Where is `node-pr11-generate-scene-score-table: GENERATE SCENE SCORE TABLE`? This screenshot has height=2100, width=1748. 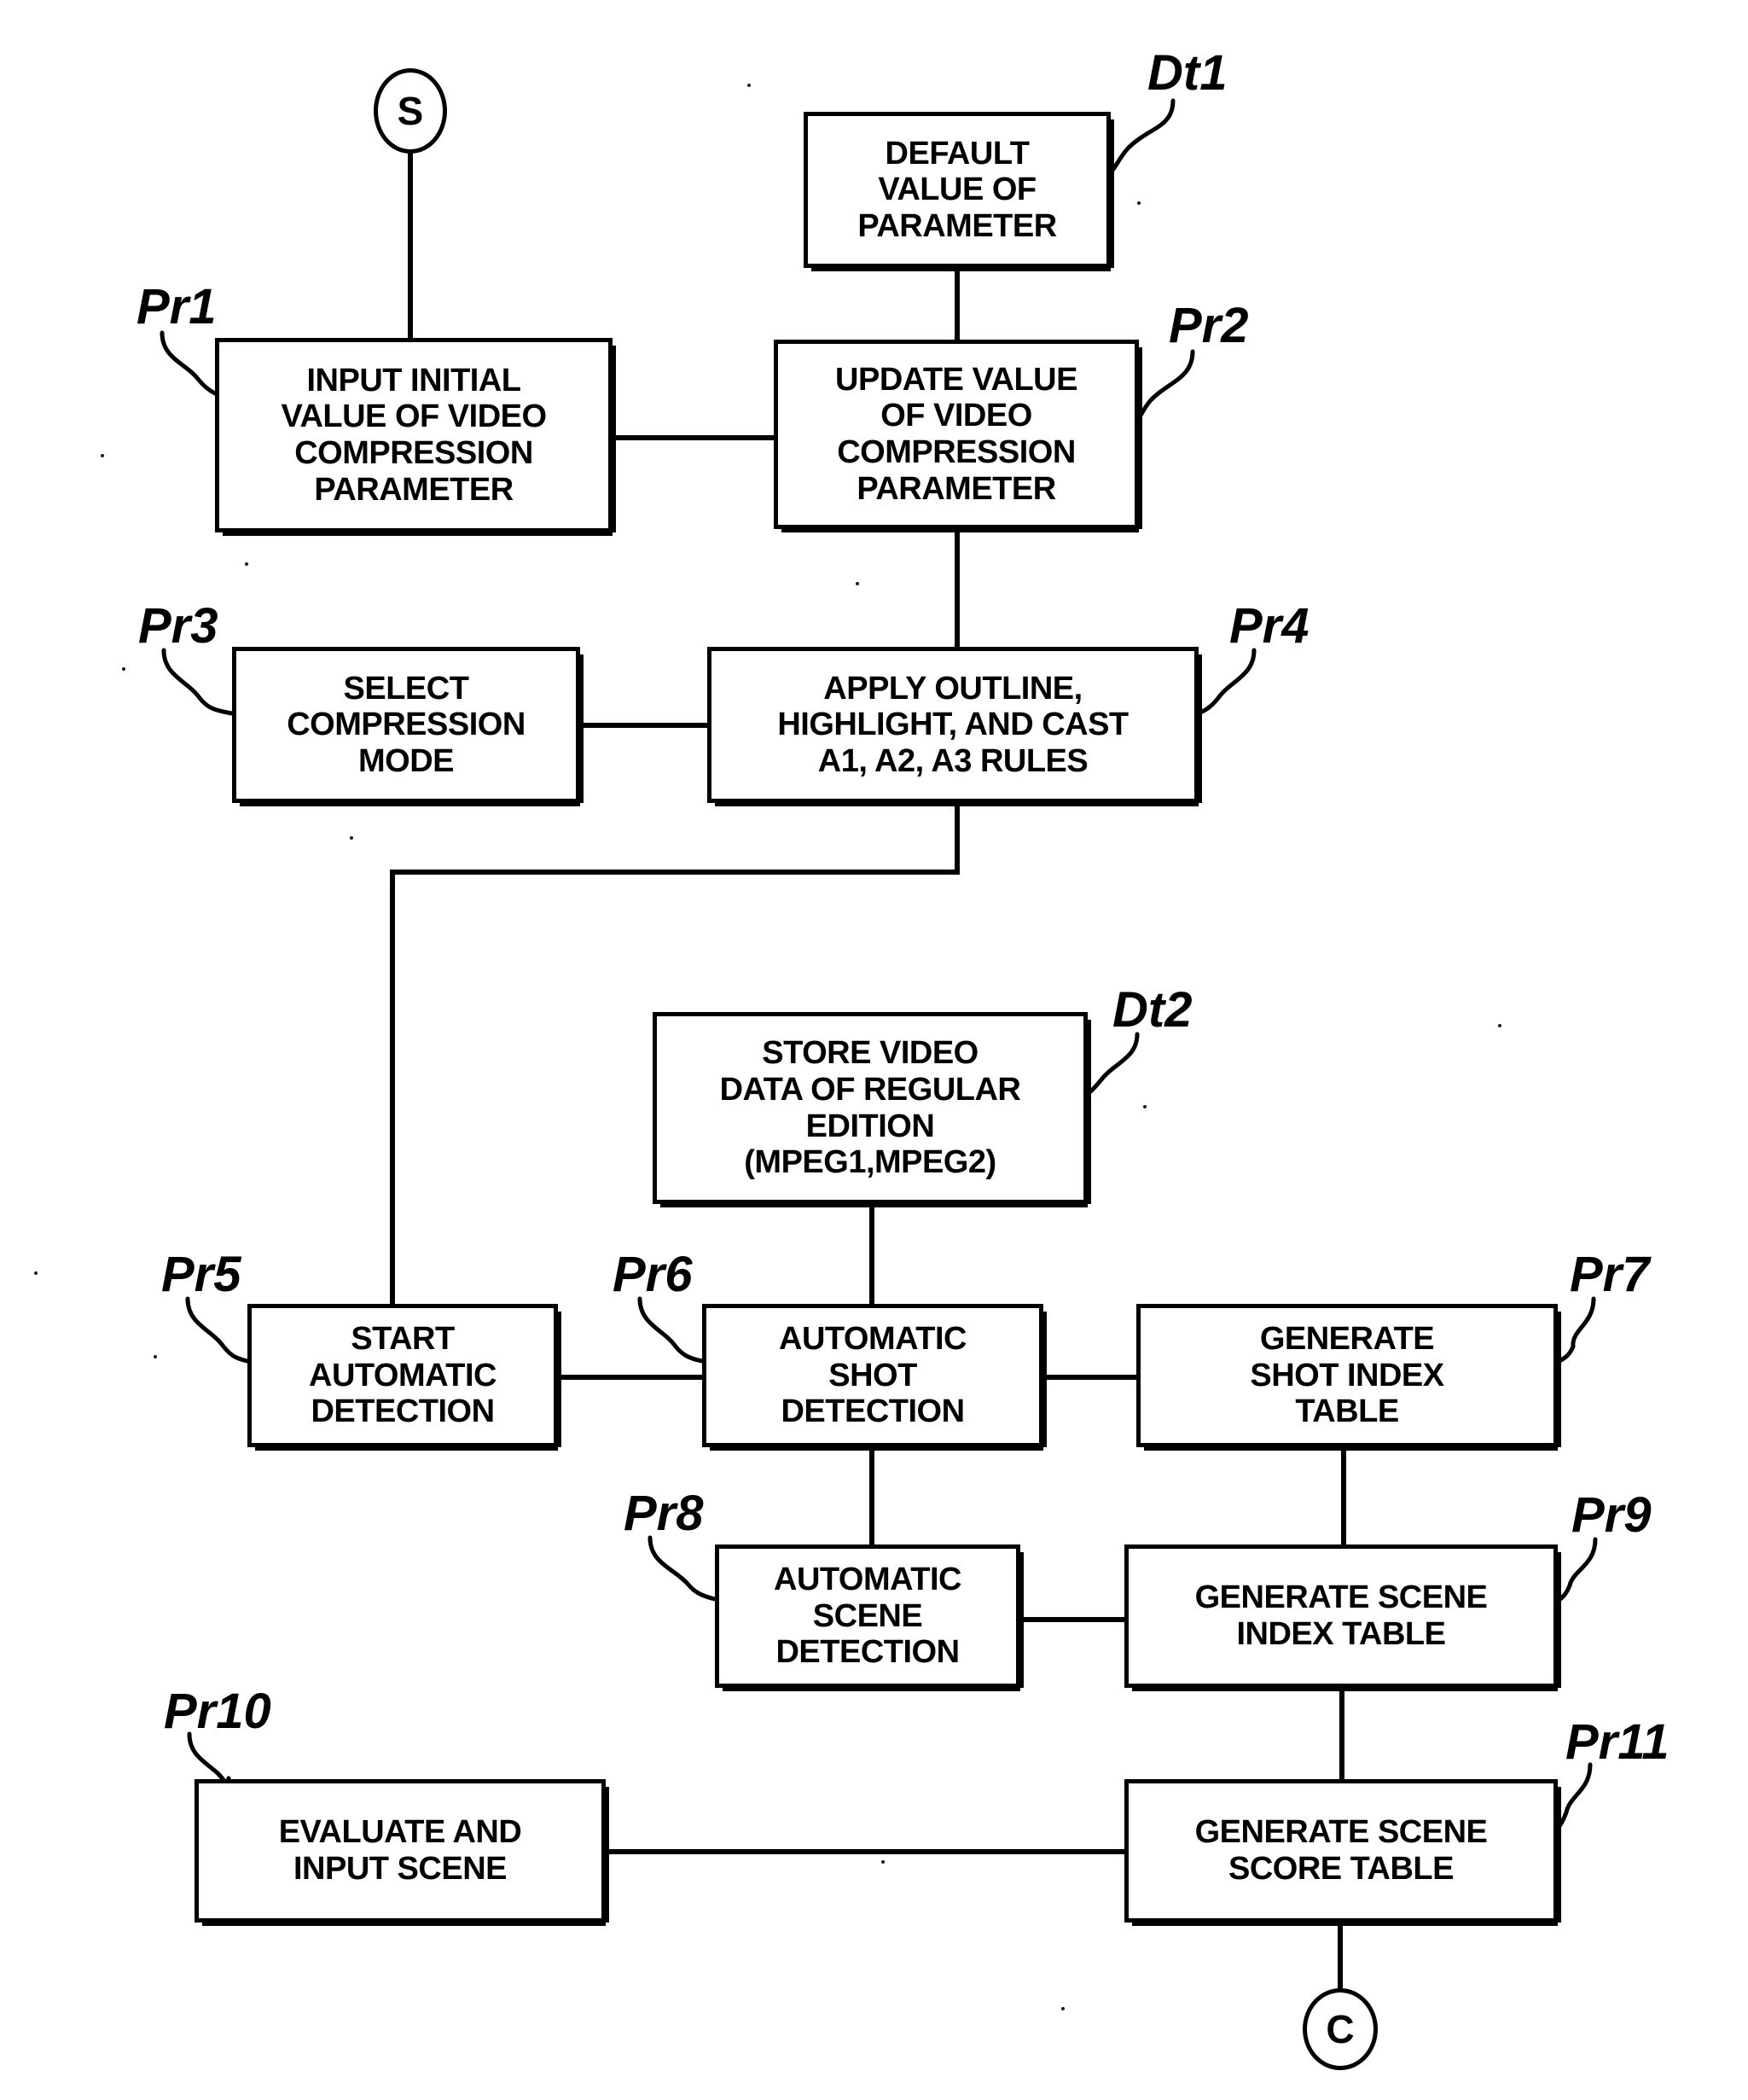
node-pr11-generate-scene-score-table: GENERATE SCENE SCORE TABLE is located at coordinates (1343, 1853).